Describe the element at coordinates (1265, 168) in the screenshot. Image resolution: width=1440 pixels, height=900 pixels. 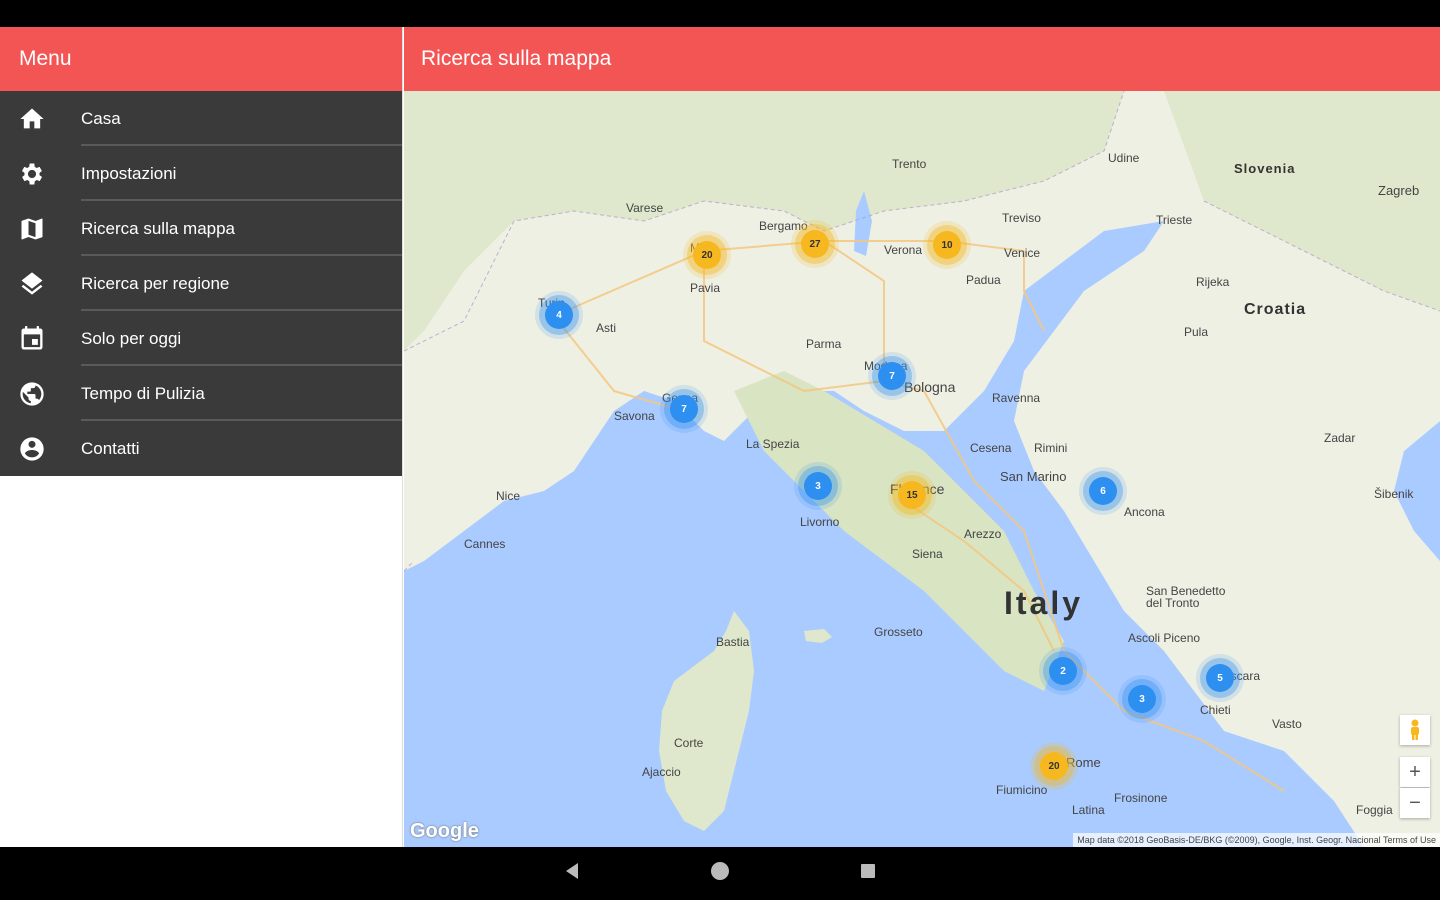
I see `map-label-slovenia: Slovenia` at that location.